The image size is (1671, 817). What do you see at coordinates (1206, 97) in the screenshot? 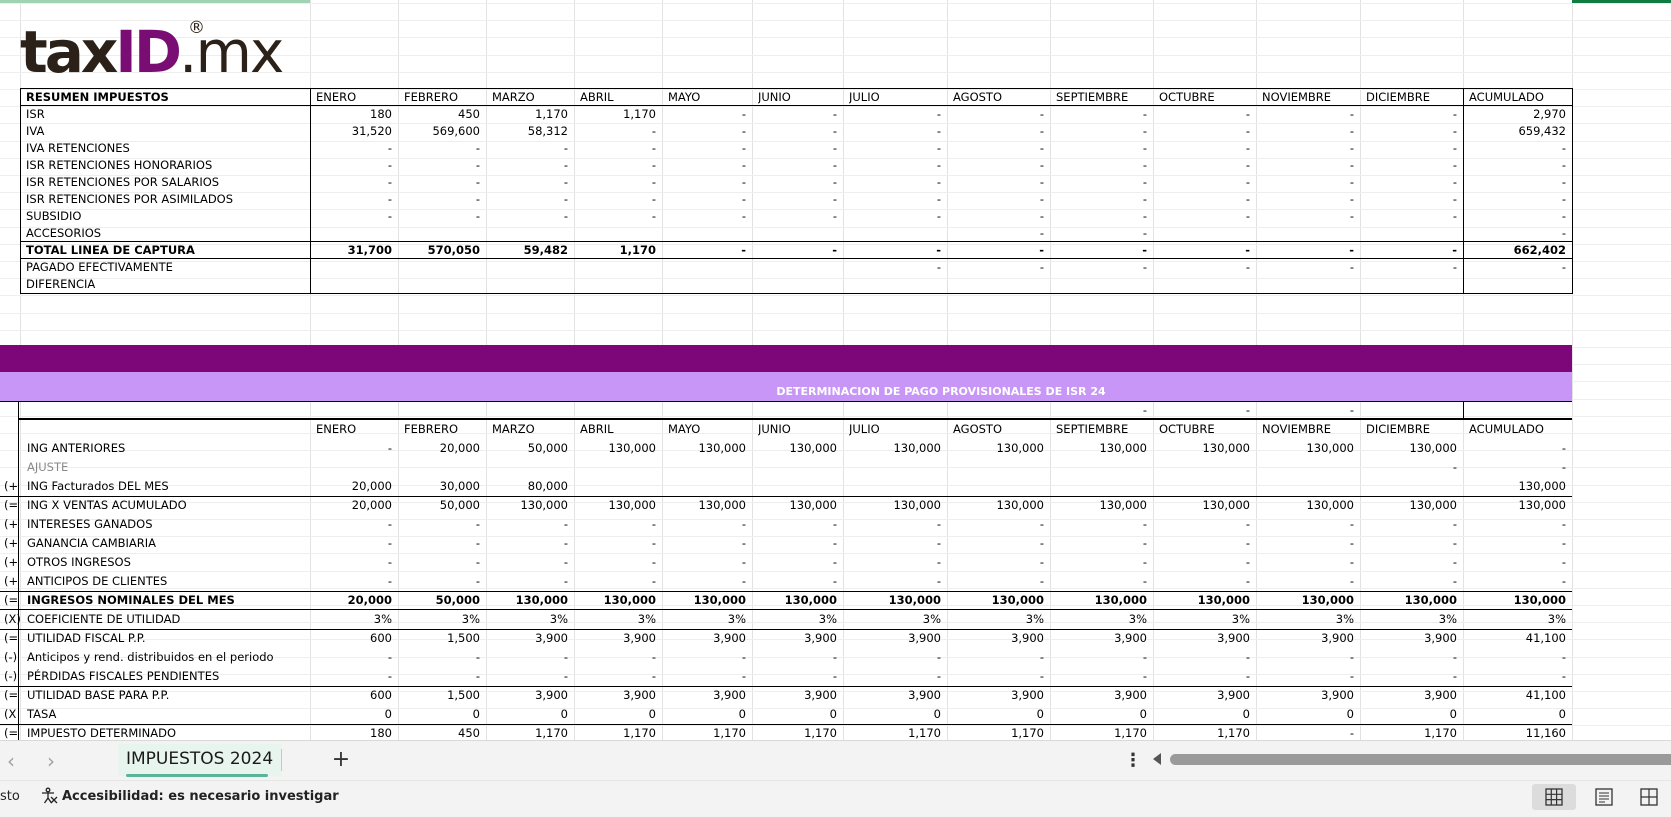
I see `month-header-octubre: OCTUBRE` at bounding box center [1206, 97].